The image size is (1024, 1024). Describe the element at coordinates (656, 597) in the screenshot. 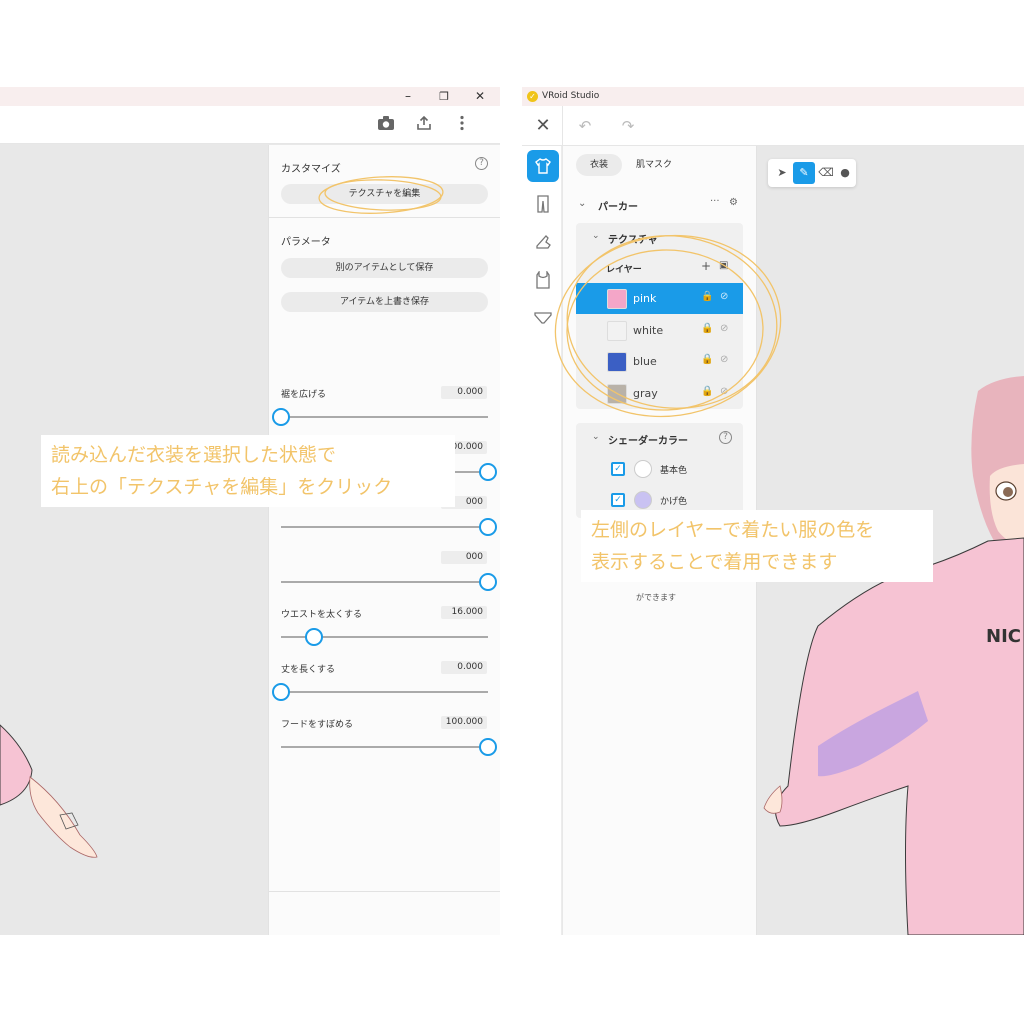

I see `info-text: ができます` at that location.